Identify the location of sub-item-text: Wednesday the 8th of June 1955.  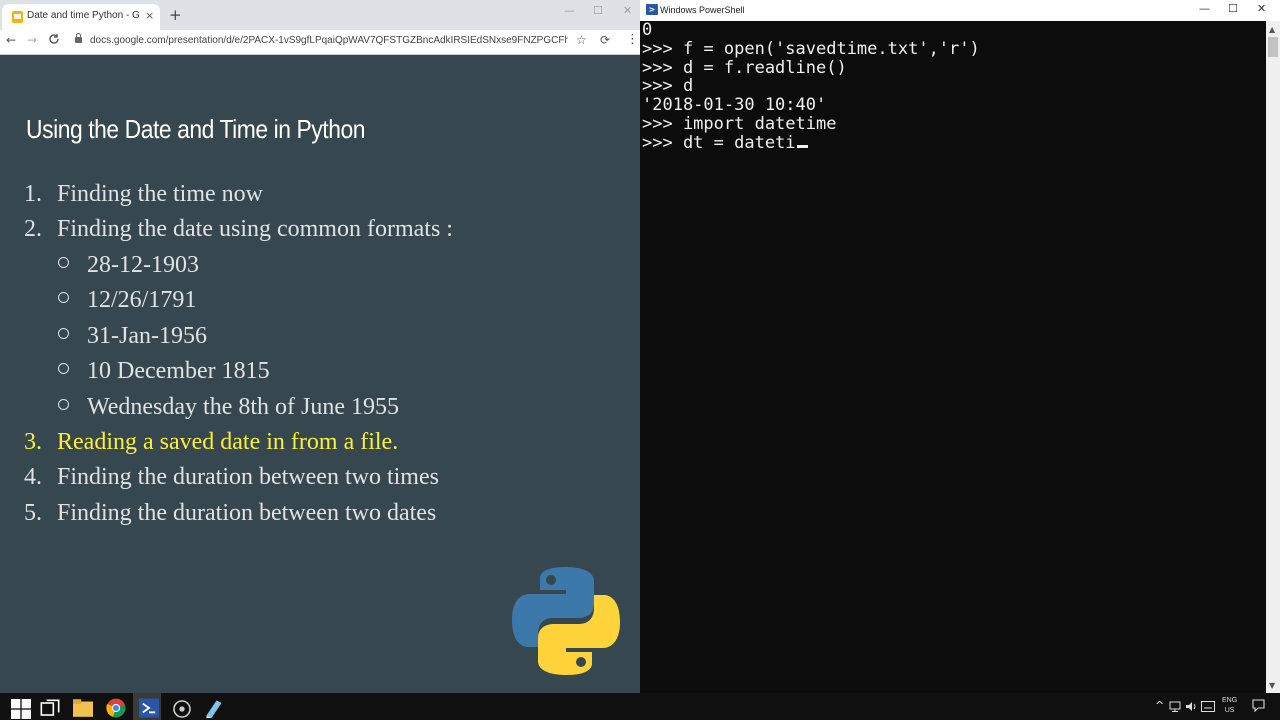
(243, 407).